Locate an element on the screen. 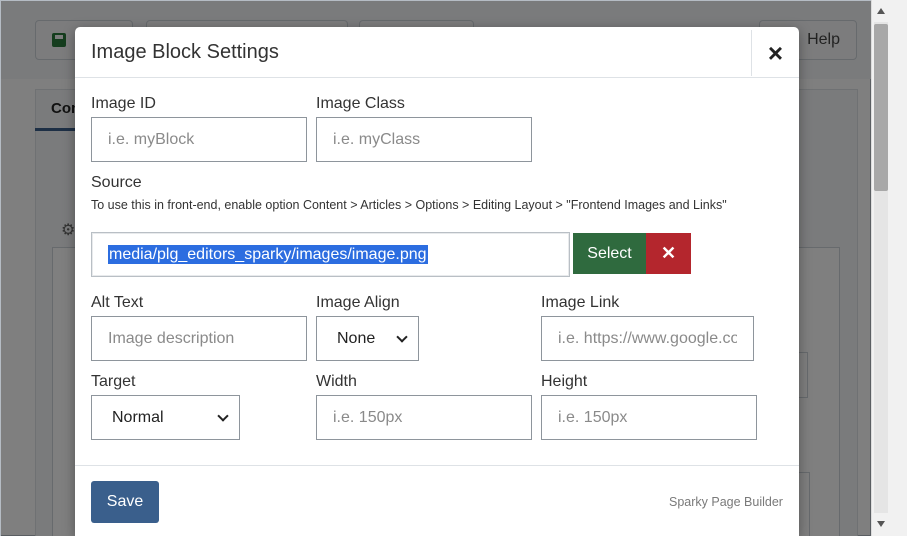 The height and width of the screenshot is (536, 907). alt-text-label: Alt Text is located at coordinates (117, 302).